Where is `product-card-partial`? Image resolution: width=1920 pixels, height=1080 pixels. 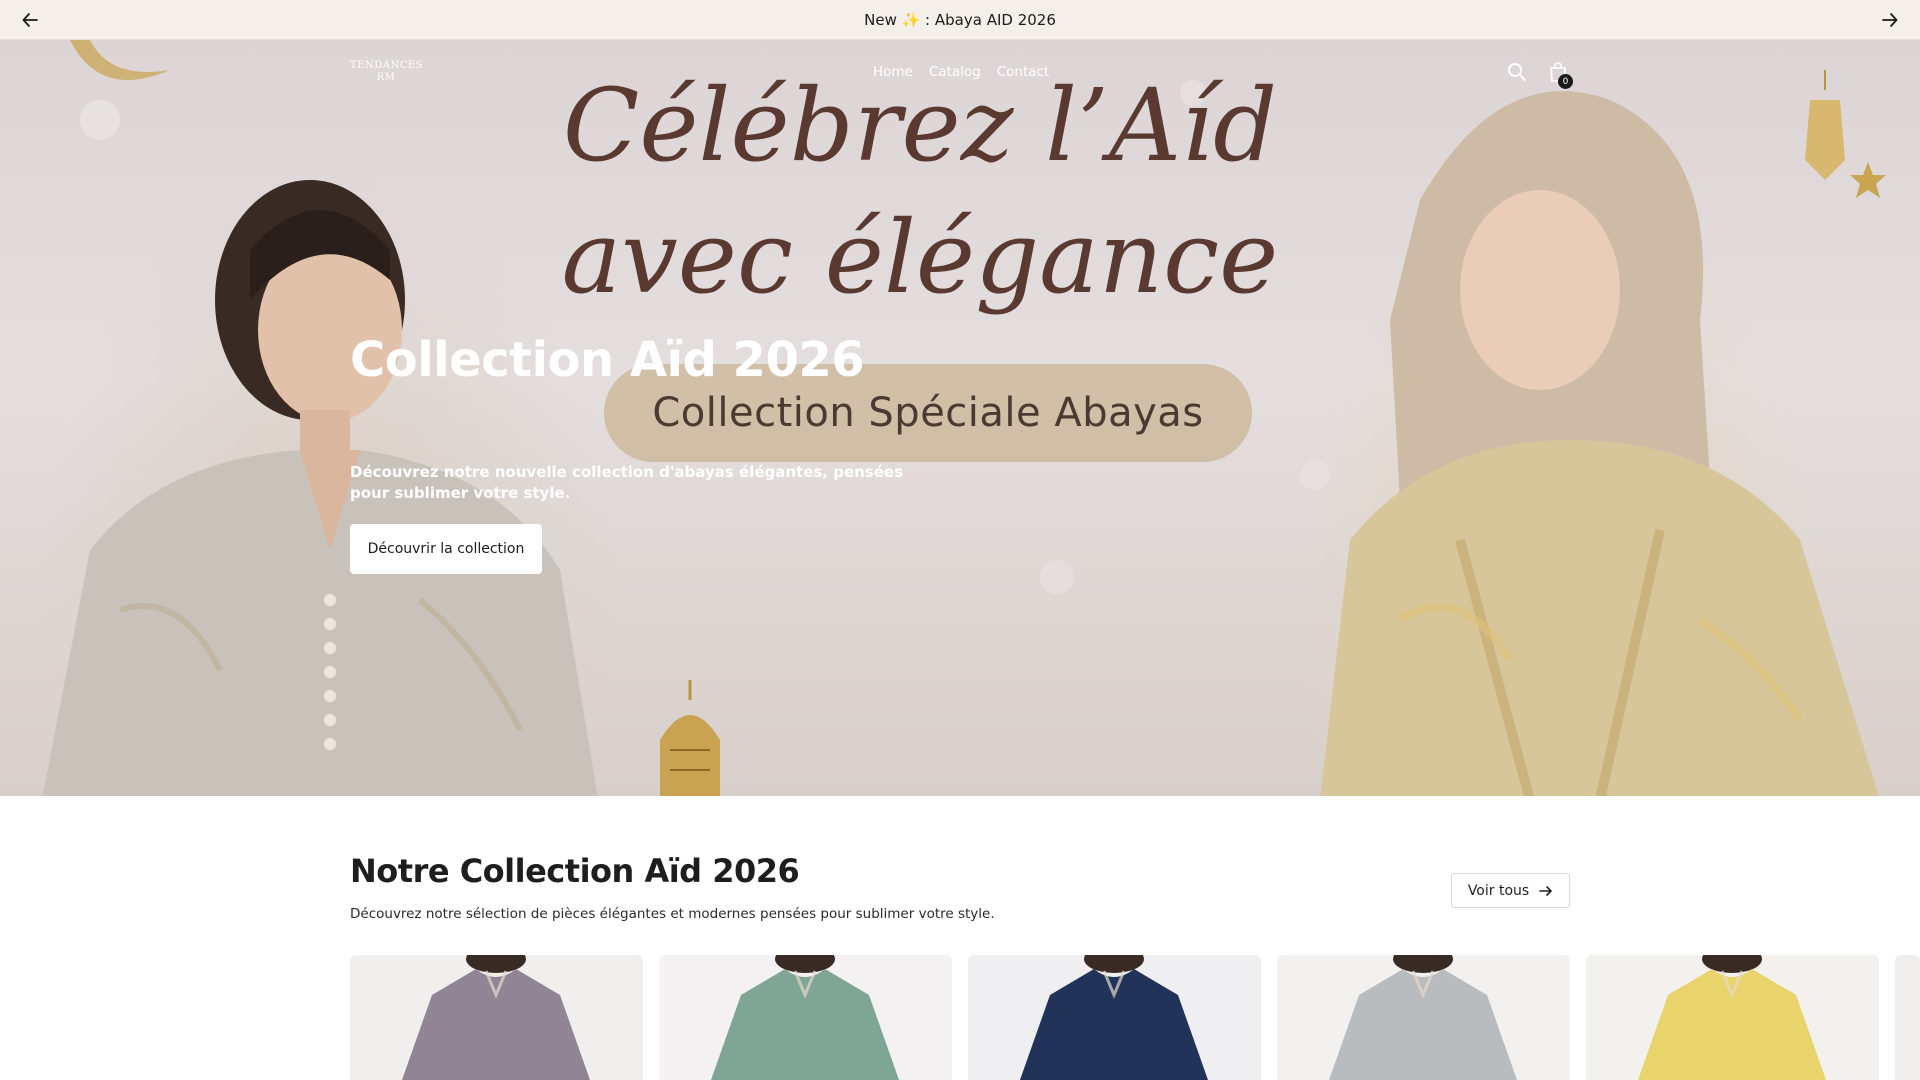 product-card-partial is located at coordinates (1907, 1017).